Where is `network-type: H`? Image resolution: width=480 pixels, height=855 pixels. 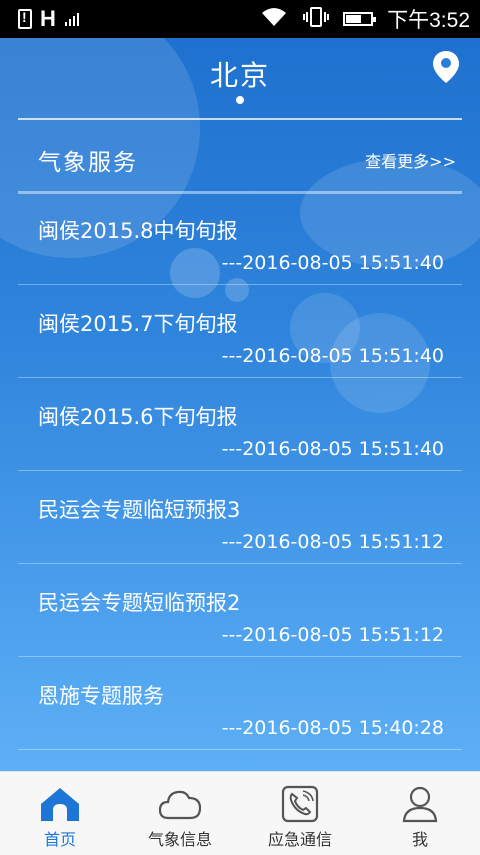 network-type: H is located at coordinates (48, 18).